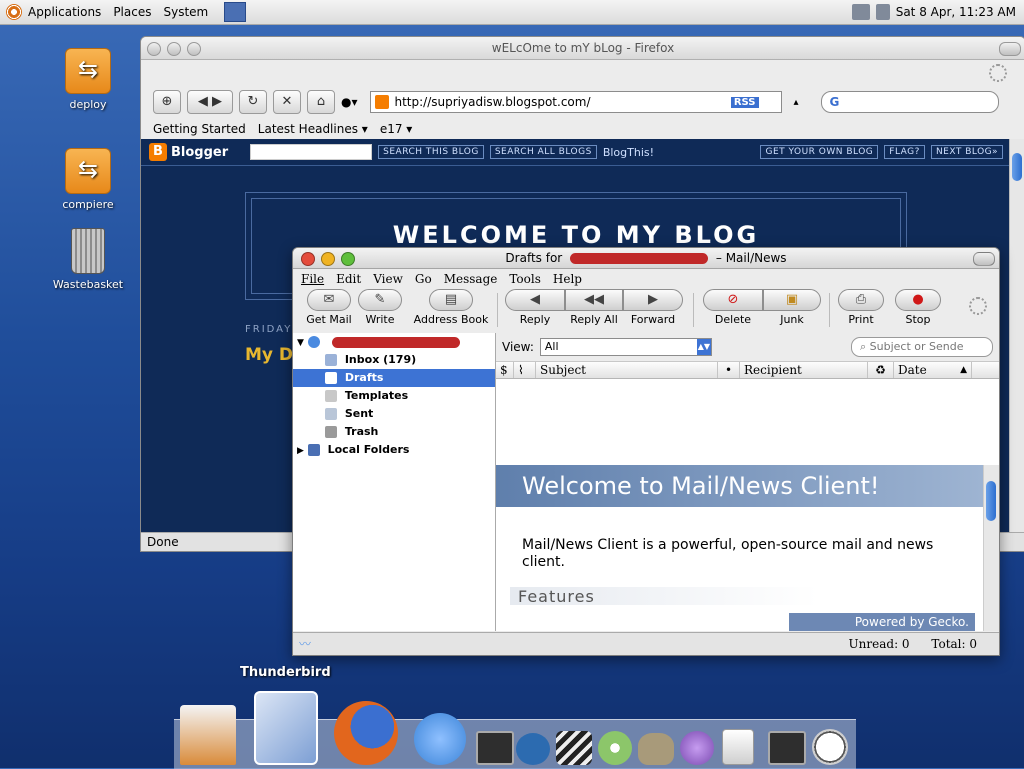 This screenshot has width=1024, height=769. What do you see at coordinates (533, 749) in the screenshot?
I see `fish-icon` at bounding box center [533, 749].